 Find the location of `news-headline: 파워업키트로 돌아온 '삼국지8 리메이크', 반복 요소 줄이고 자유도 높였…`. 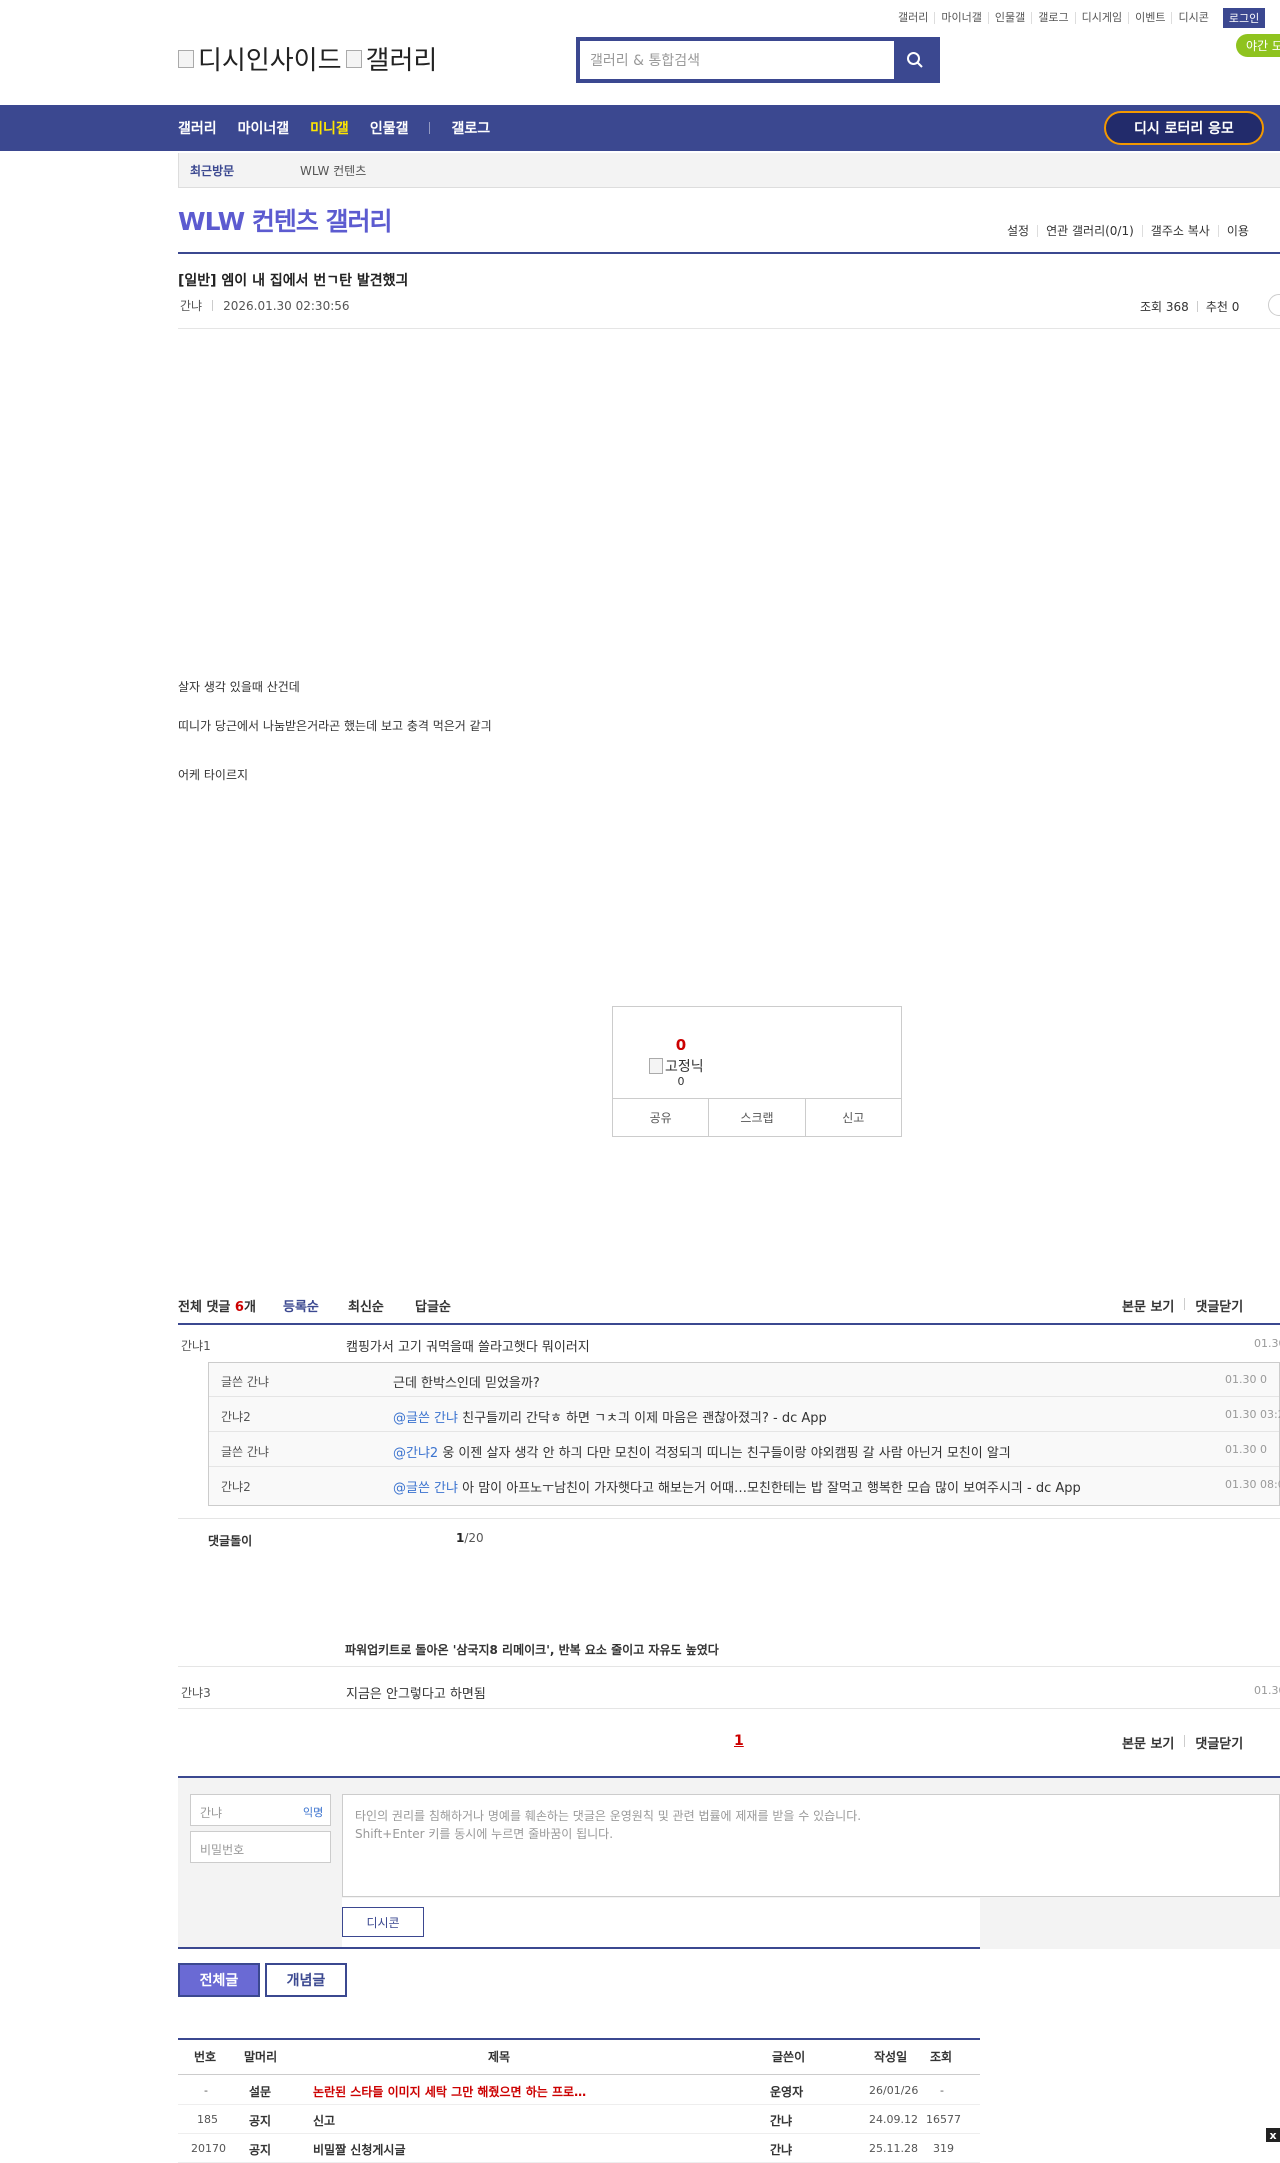

news-headline: 파워업키트로 돌아온 '삼국지8 리메이크', 반복 요소 줄이고 자유도 높였… is located at coordinates (532, 1649).